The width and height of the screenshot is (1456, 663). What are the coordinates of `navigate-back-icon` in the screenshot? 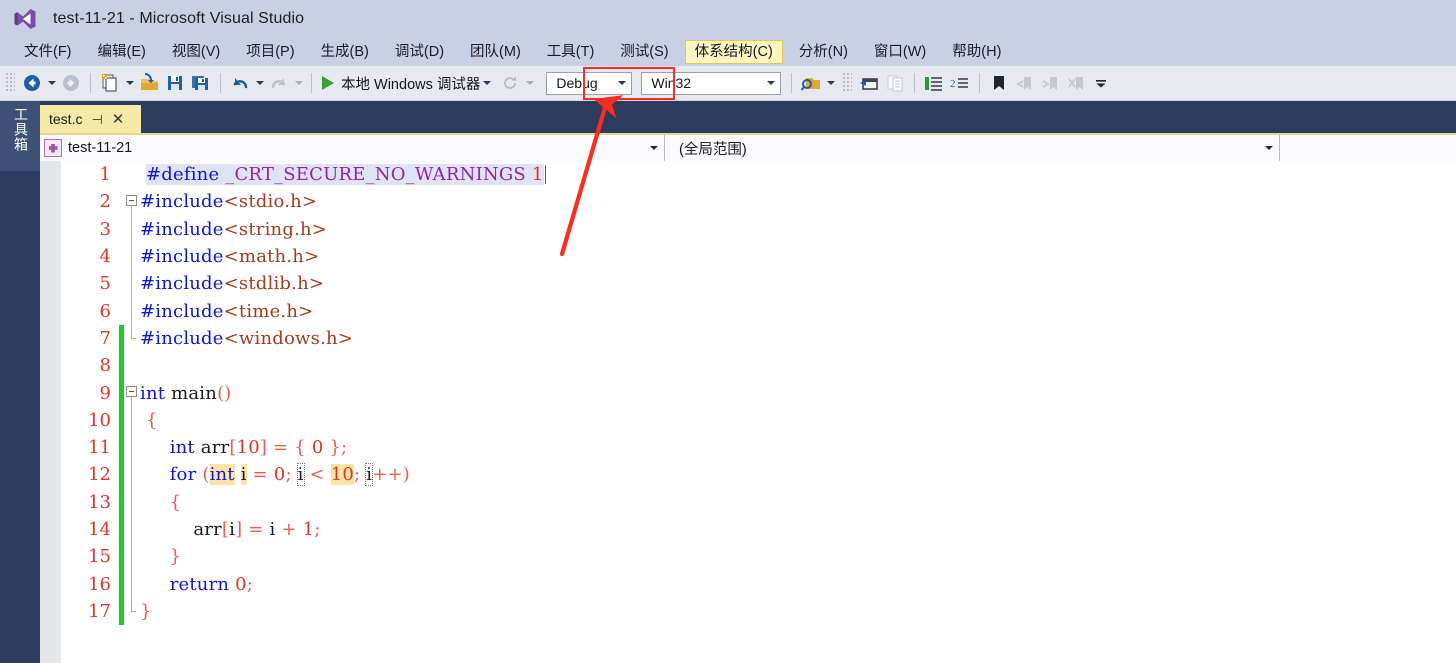 It's located at (32, 83).